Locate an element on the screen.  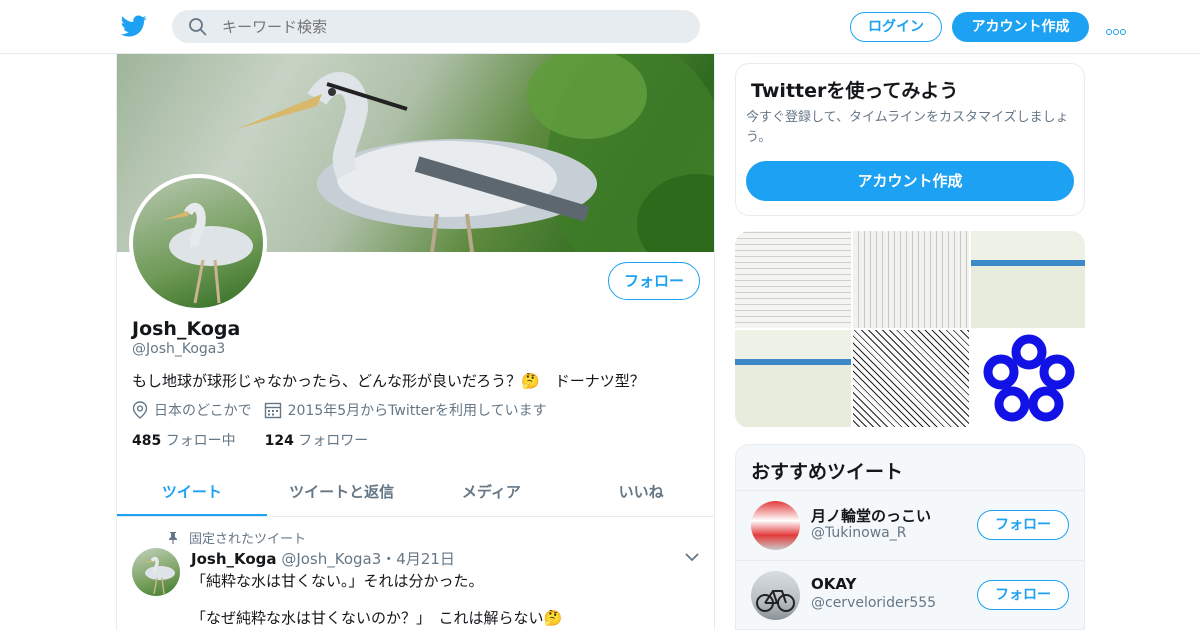
recommended-account-row: OKAY @cervelorider555 フォロー is located at coordinates (910, 594).